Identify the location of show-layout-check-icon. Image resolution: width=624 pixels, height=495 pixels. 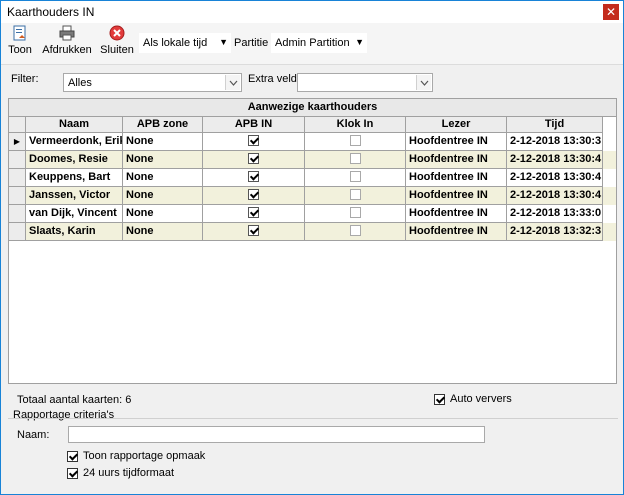
(72, 456).